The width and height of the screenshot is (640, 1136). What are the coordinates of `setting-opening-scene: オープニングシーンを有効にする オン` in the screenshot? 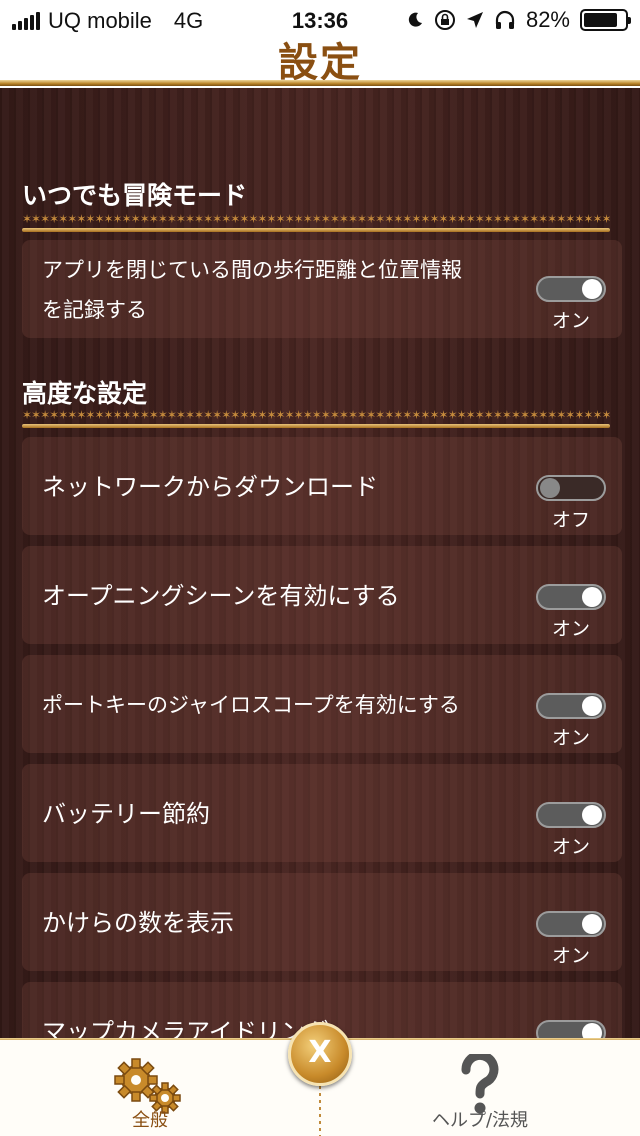 It's located at (322, 595).